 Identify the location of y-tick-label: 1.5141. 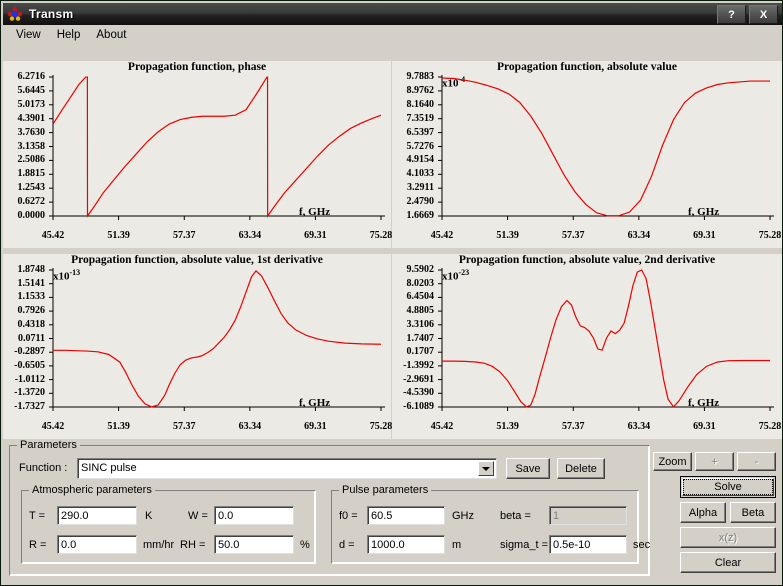
(31, 283).